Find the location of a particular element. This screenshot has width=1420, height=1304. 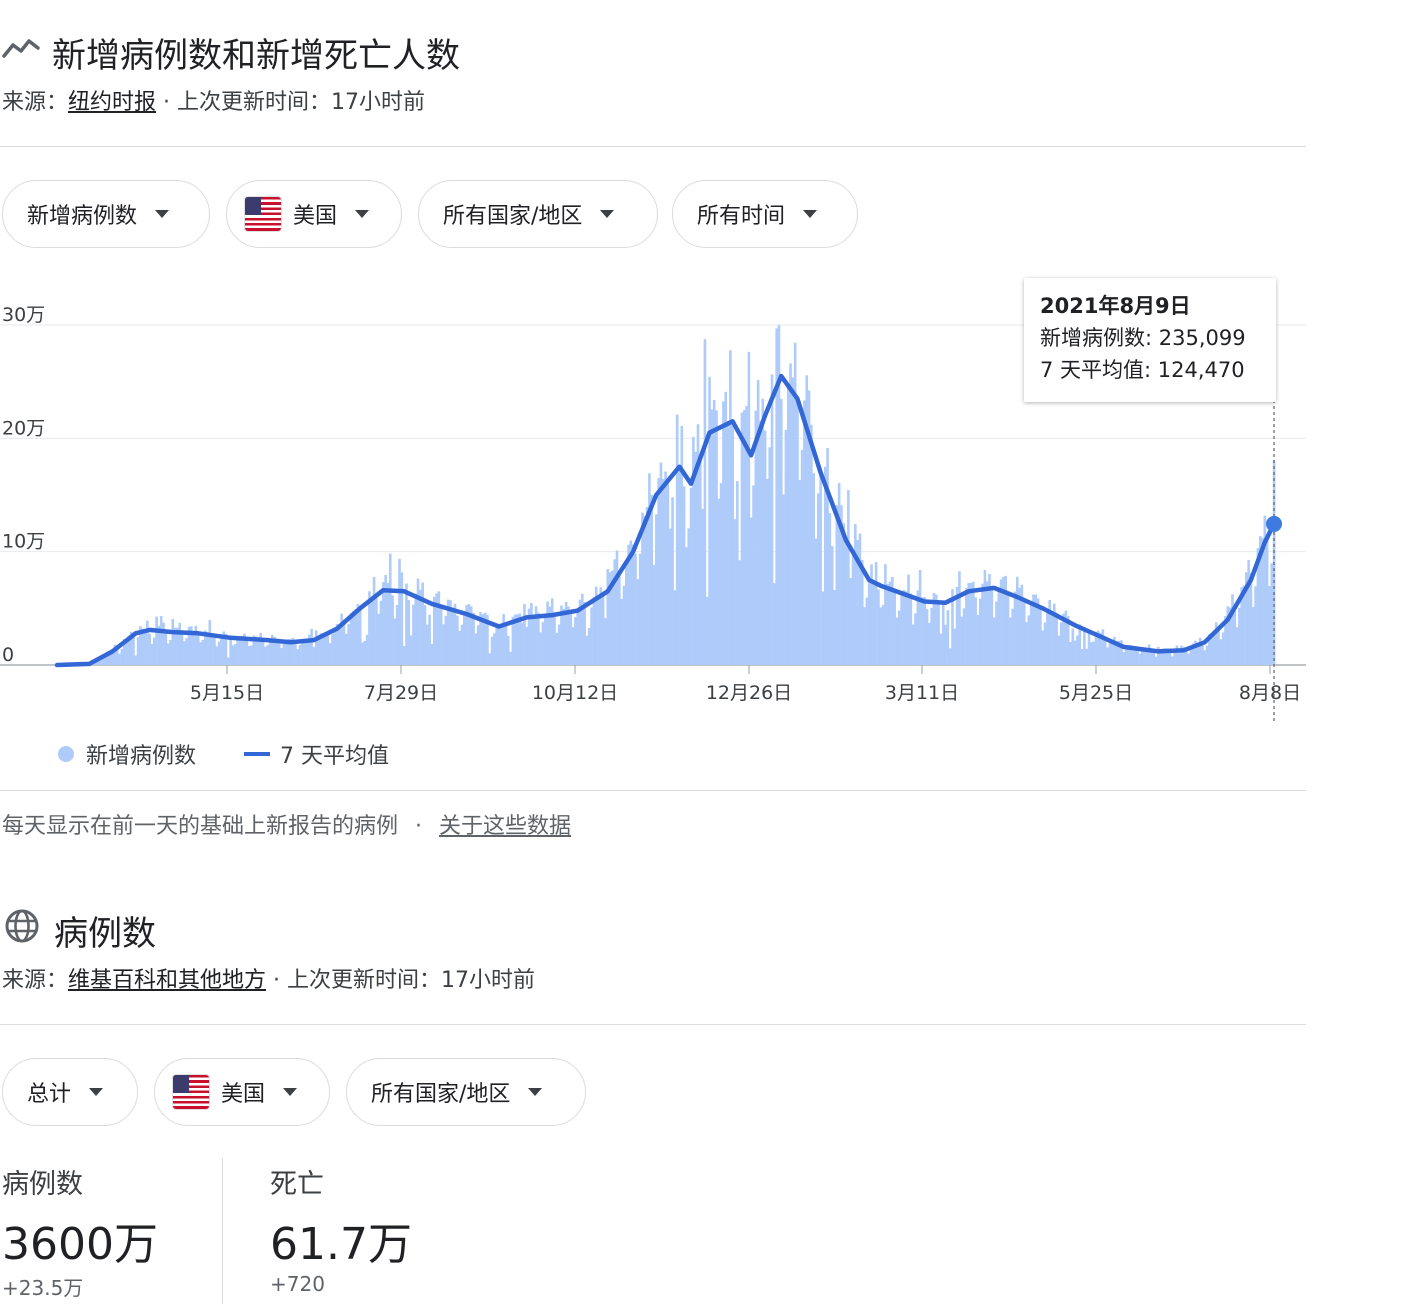

x-axis-ticks: 5月15日 7月29日 10月12日 12月26日 3月11日 5月25日 8月8日 is located at coordinates (745, 684).